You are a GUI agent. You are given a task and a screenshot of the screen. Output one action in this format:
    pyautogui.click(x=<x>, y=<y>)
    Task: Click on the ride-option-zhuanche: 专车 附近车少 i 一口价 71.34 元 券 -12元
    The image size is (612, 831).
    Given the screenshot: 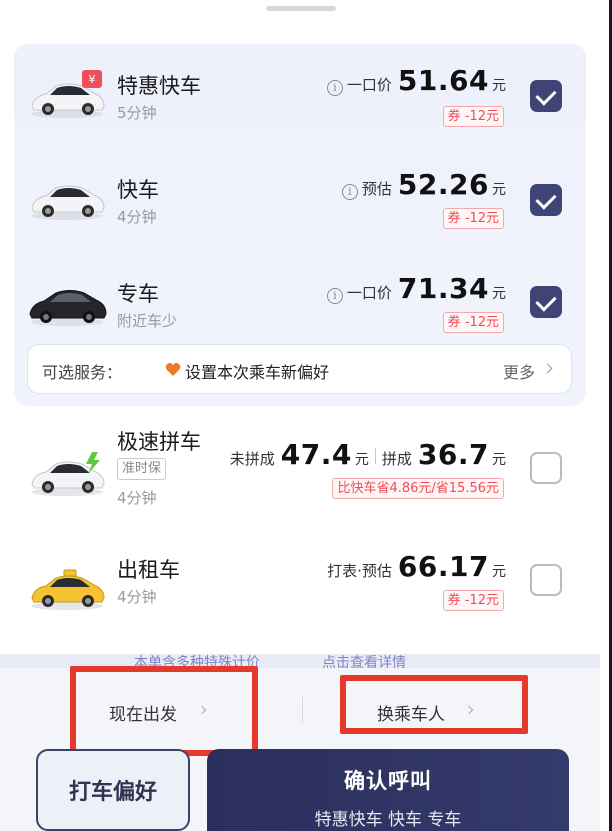 What is the action you would take?
    pyautogui.click(x=300, y=302)
    